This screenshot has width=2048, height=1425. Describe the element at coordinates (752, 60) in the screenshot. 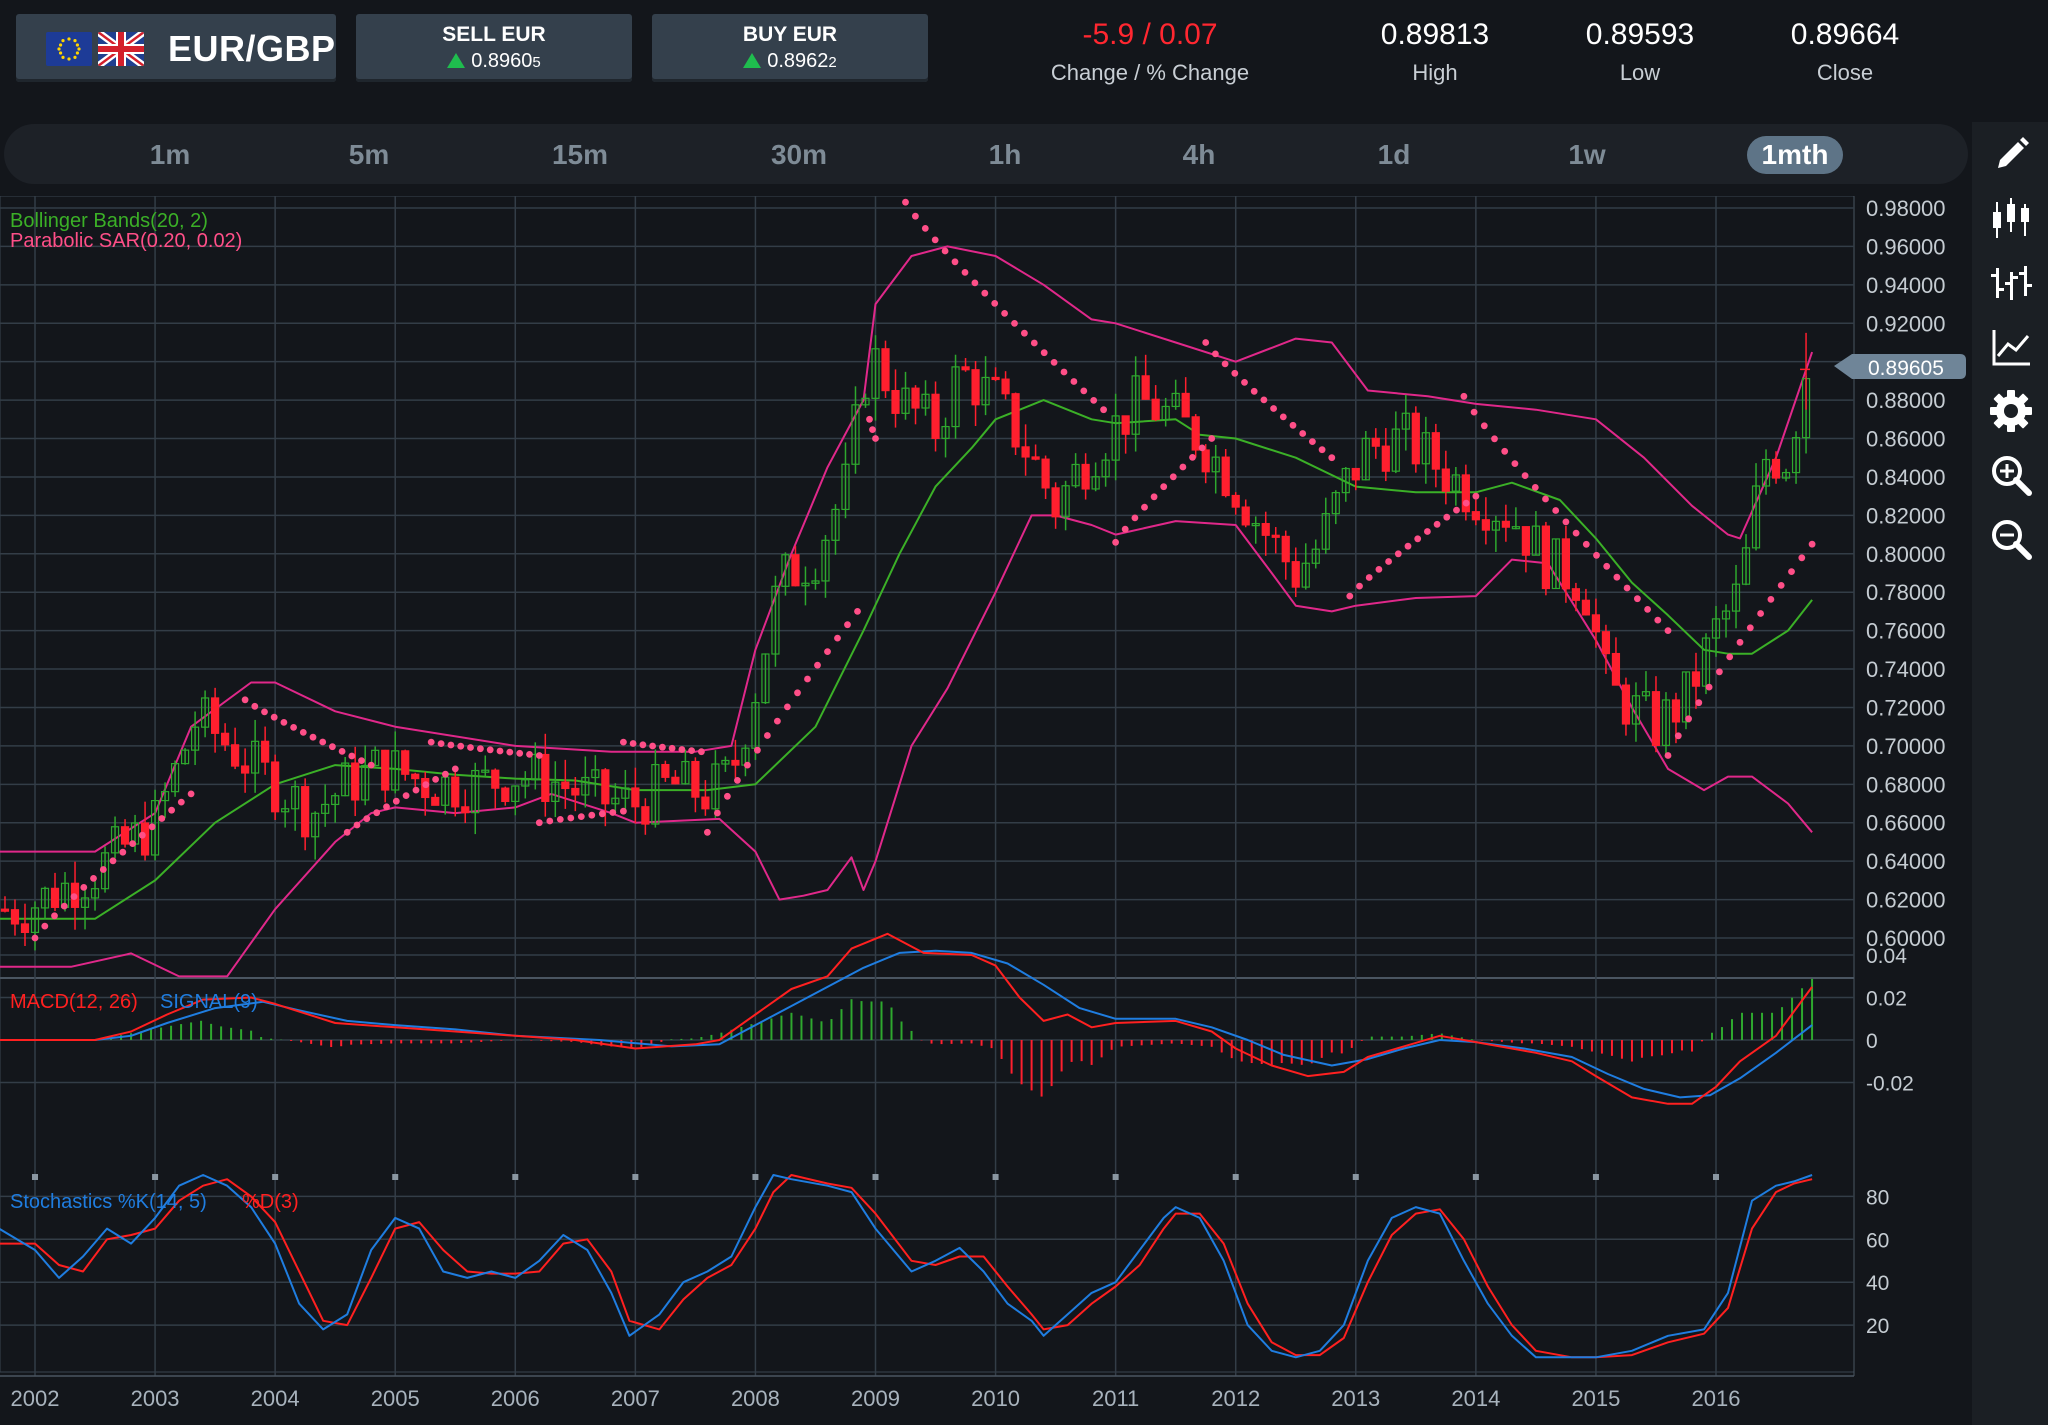

I see `price-up-icon` at that location.